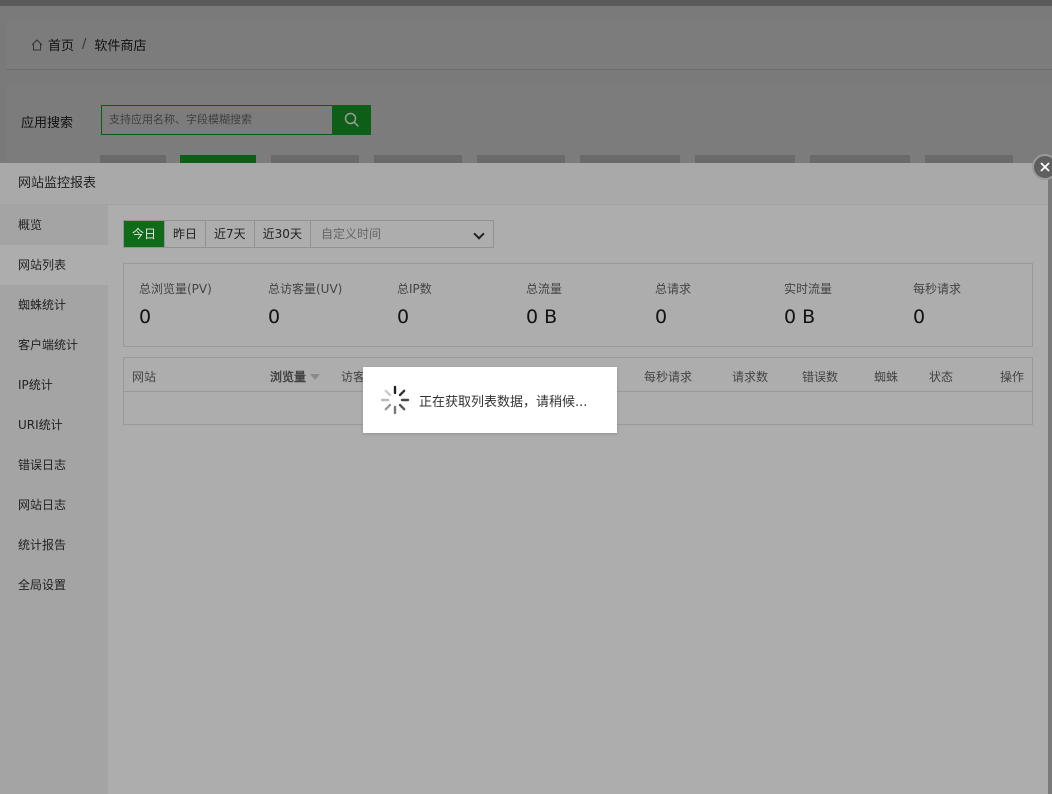 The width and height of the screenshot is (1052, 794). I want to click on close-icon, so click(1045, 167).